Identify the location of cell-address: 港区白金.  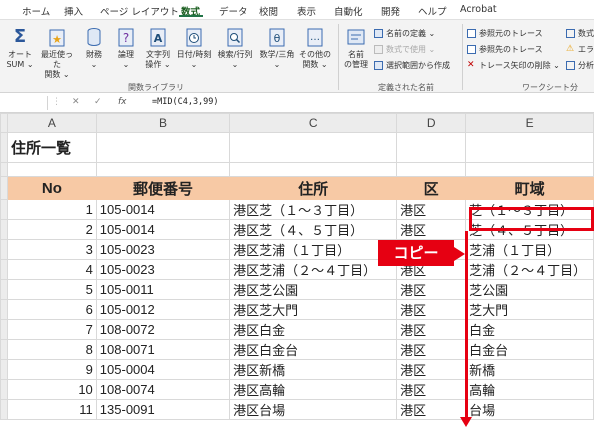
(313, 329).